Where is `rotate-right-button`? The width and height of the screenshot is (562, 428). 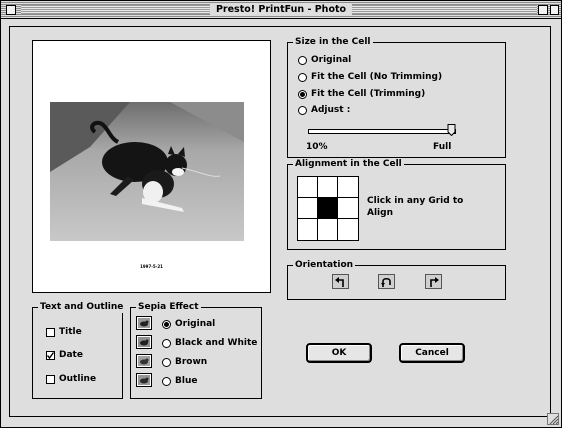
rotate-right-button is located at coordinates (433, 281).